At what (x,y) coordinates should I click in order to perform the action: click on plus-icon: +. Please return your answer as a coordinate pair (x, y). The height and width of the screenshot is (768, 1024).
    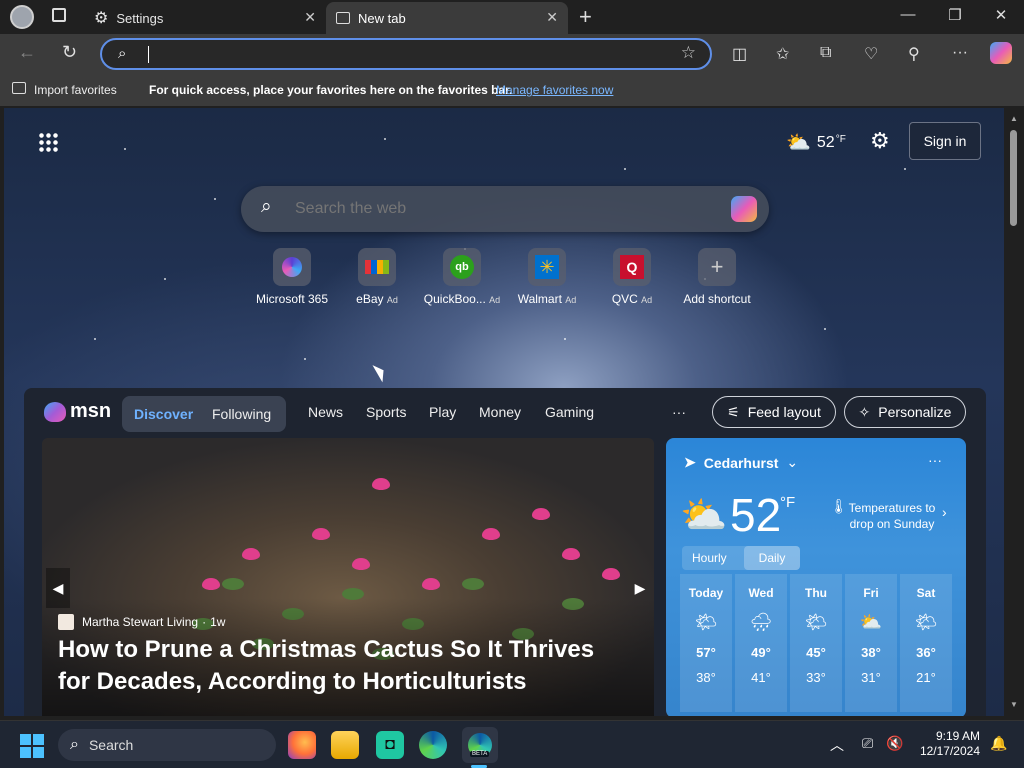
    Looking at the image, I should click on (717, 267).